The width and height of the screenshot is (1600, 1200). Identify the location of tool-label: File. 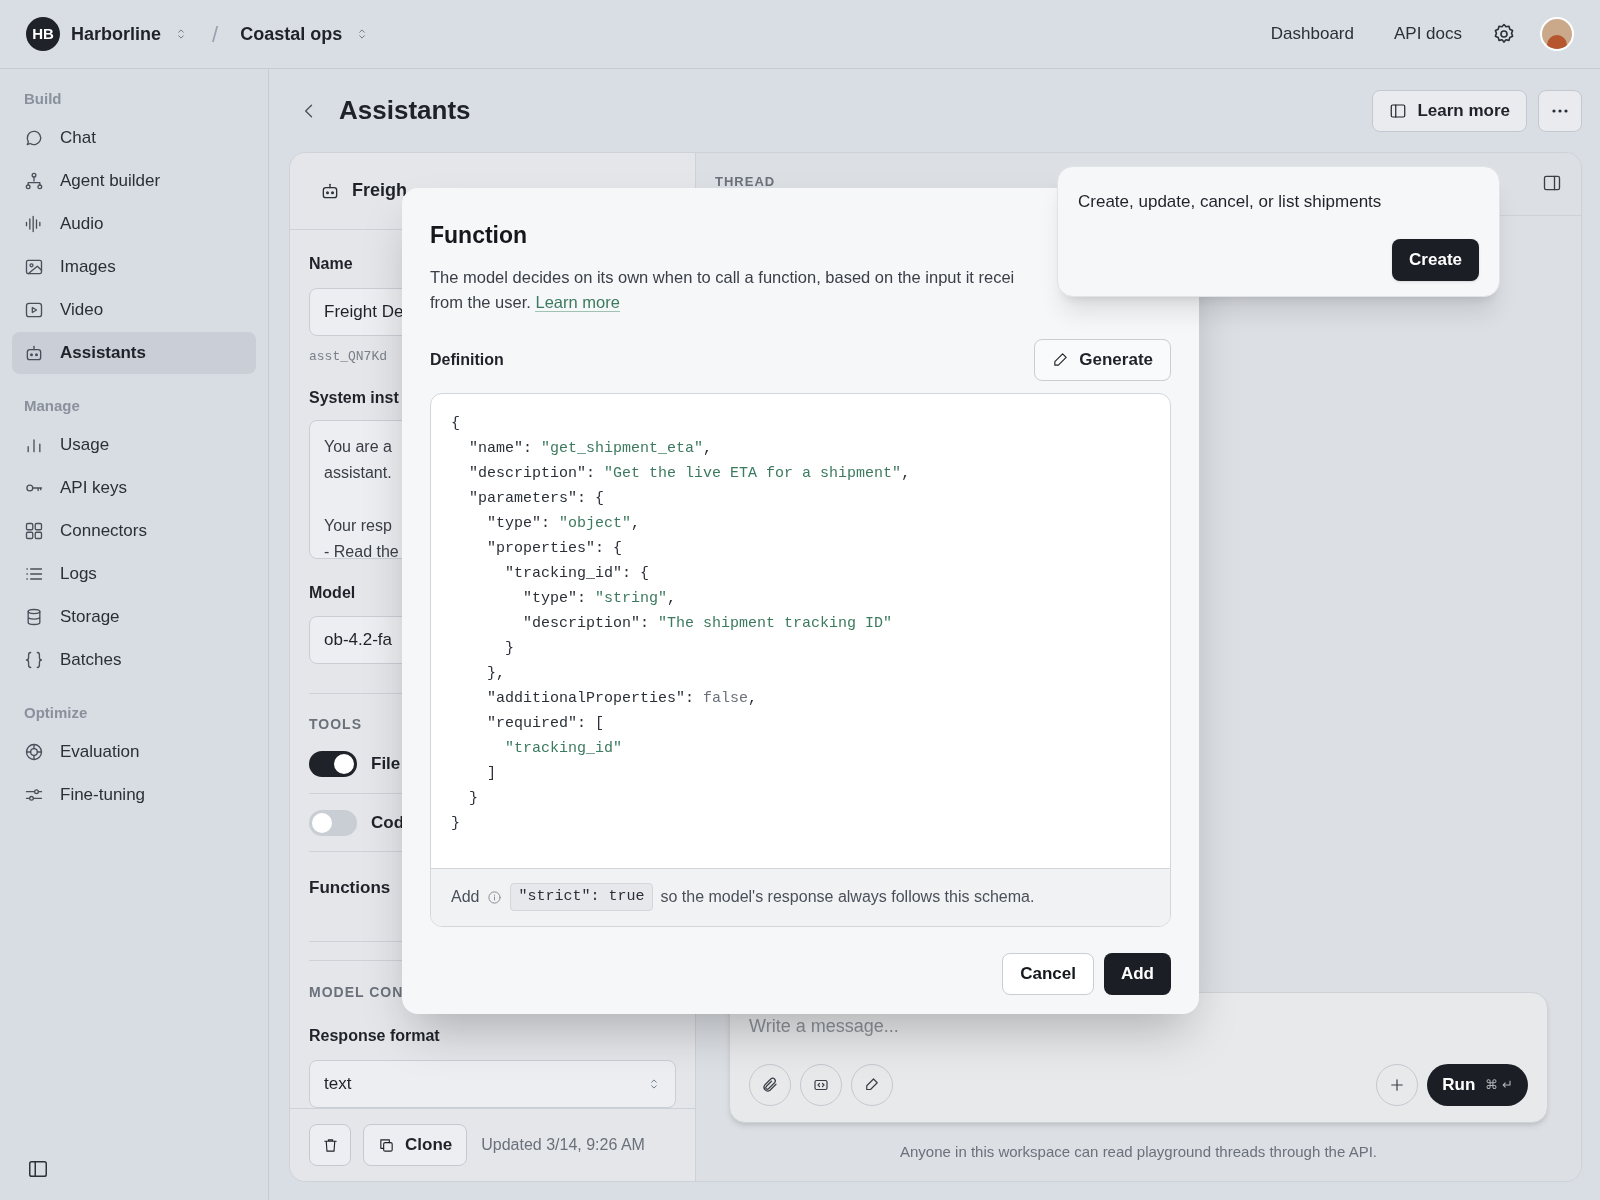
(386, 764).